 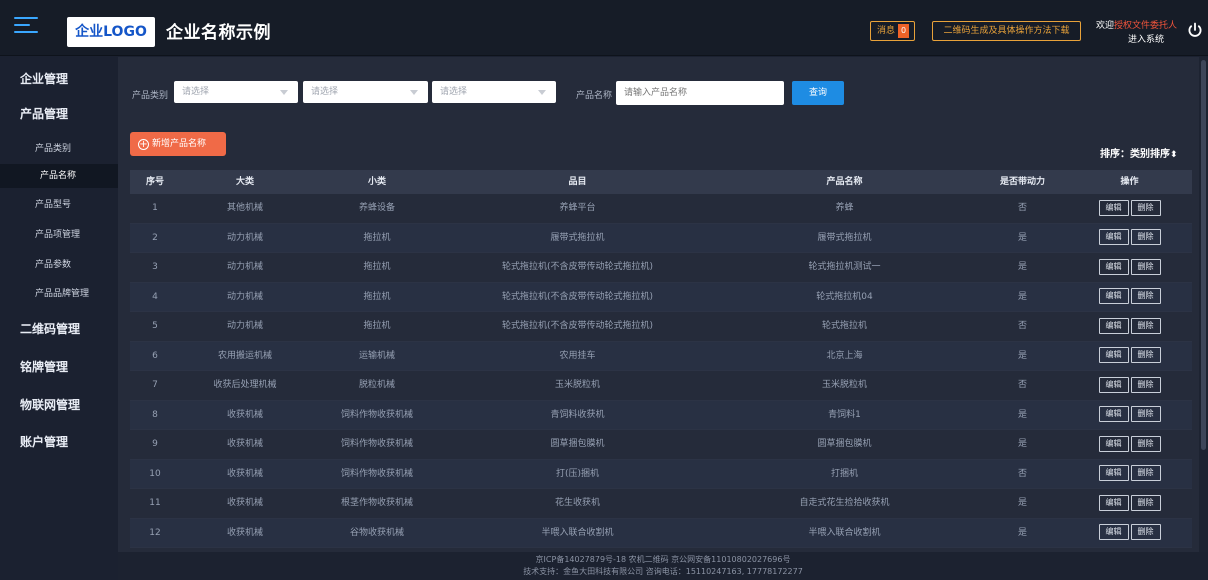 I want to click on nav-qrcode: 二维码管理, so click(x=50, y=328).